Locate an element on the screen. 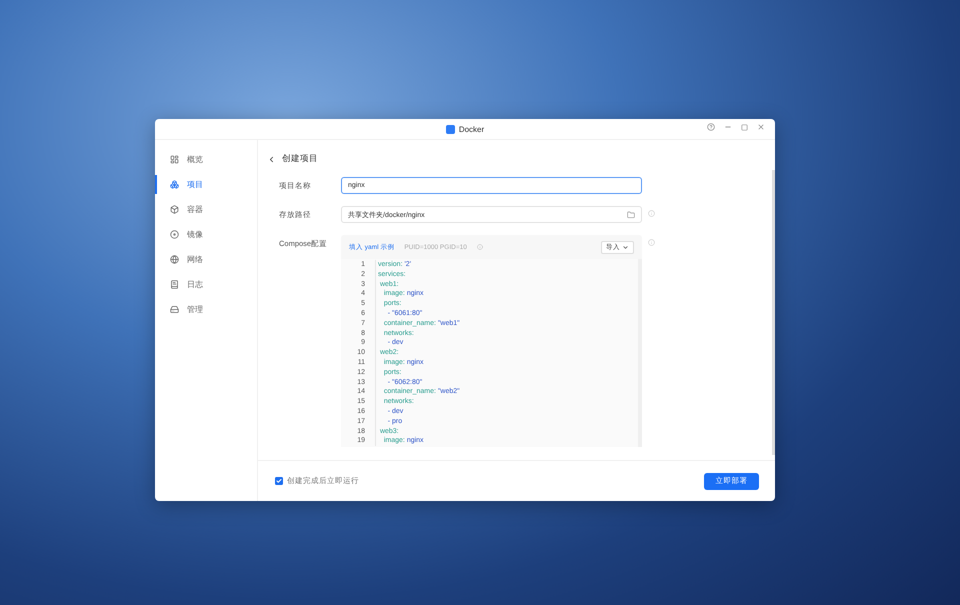  page-title: 创建项目 is located at coordinates (300, 159).